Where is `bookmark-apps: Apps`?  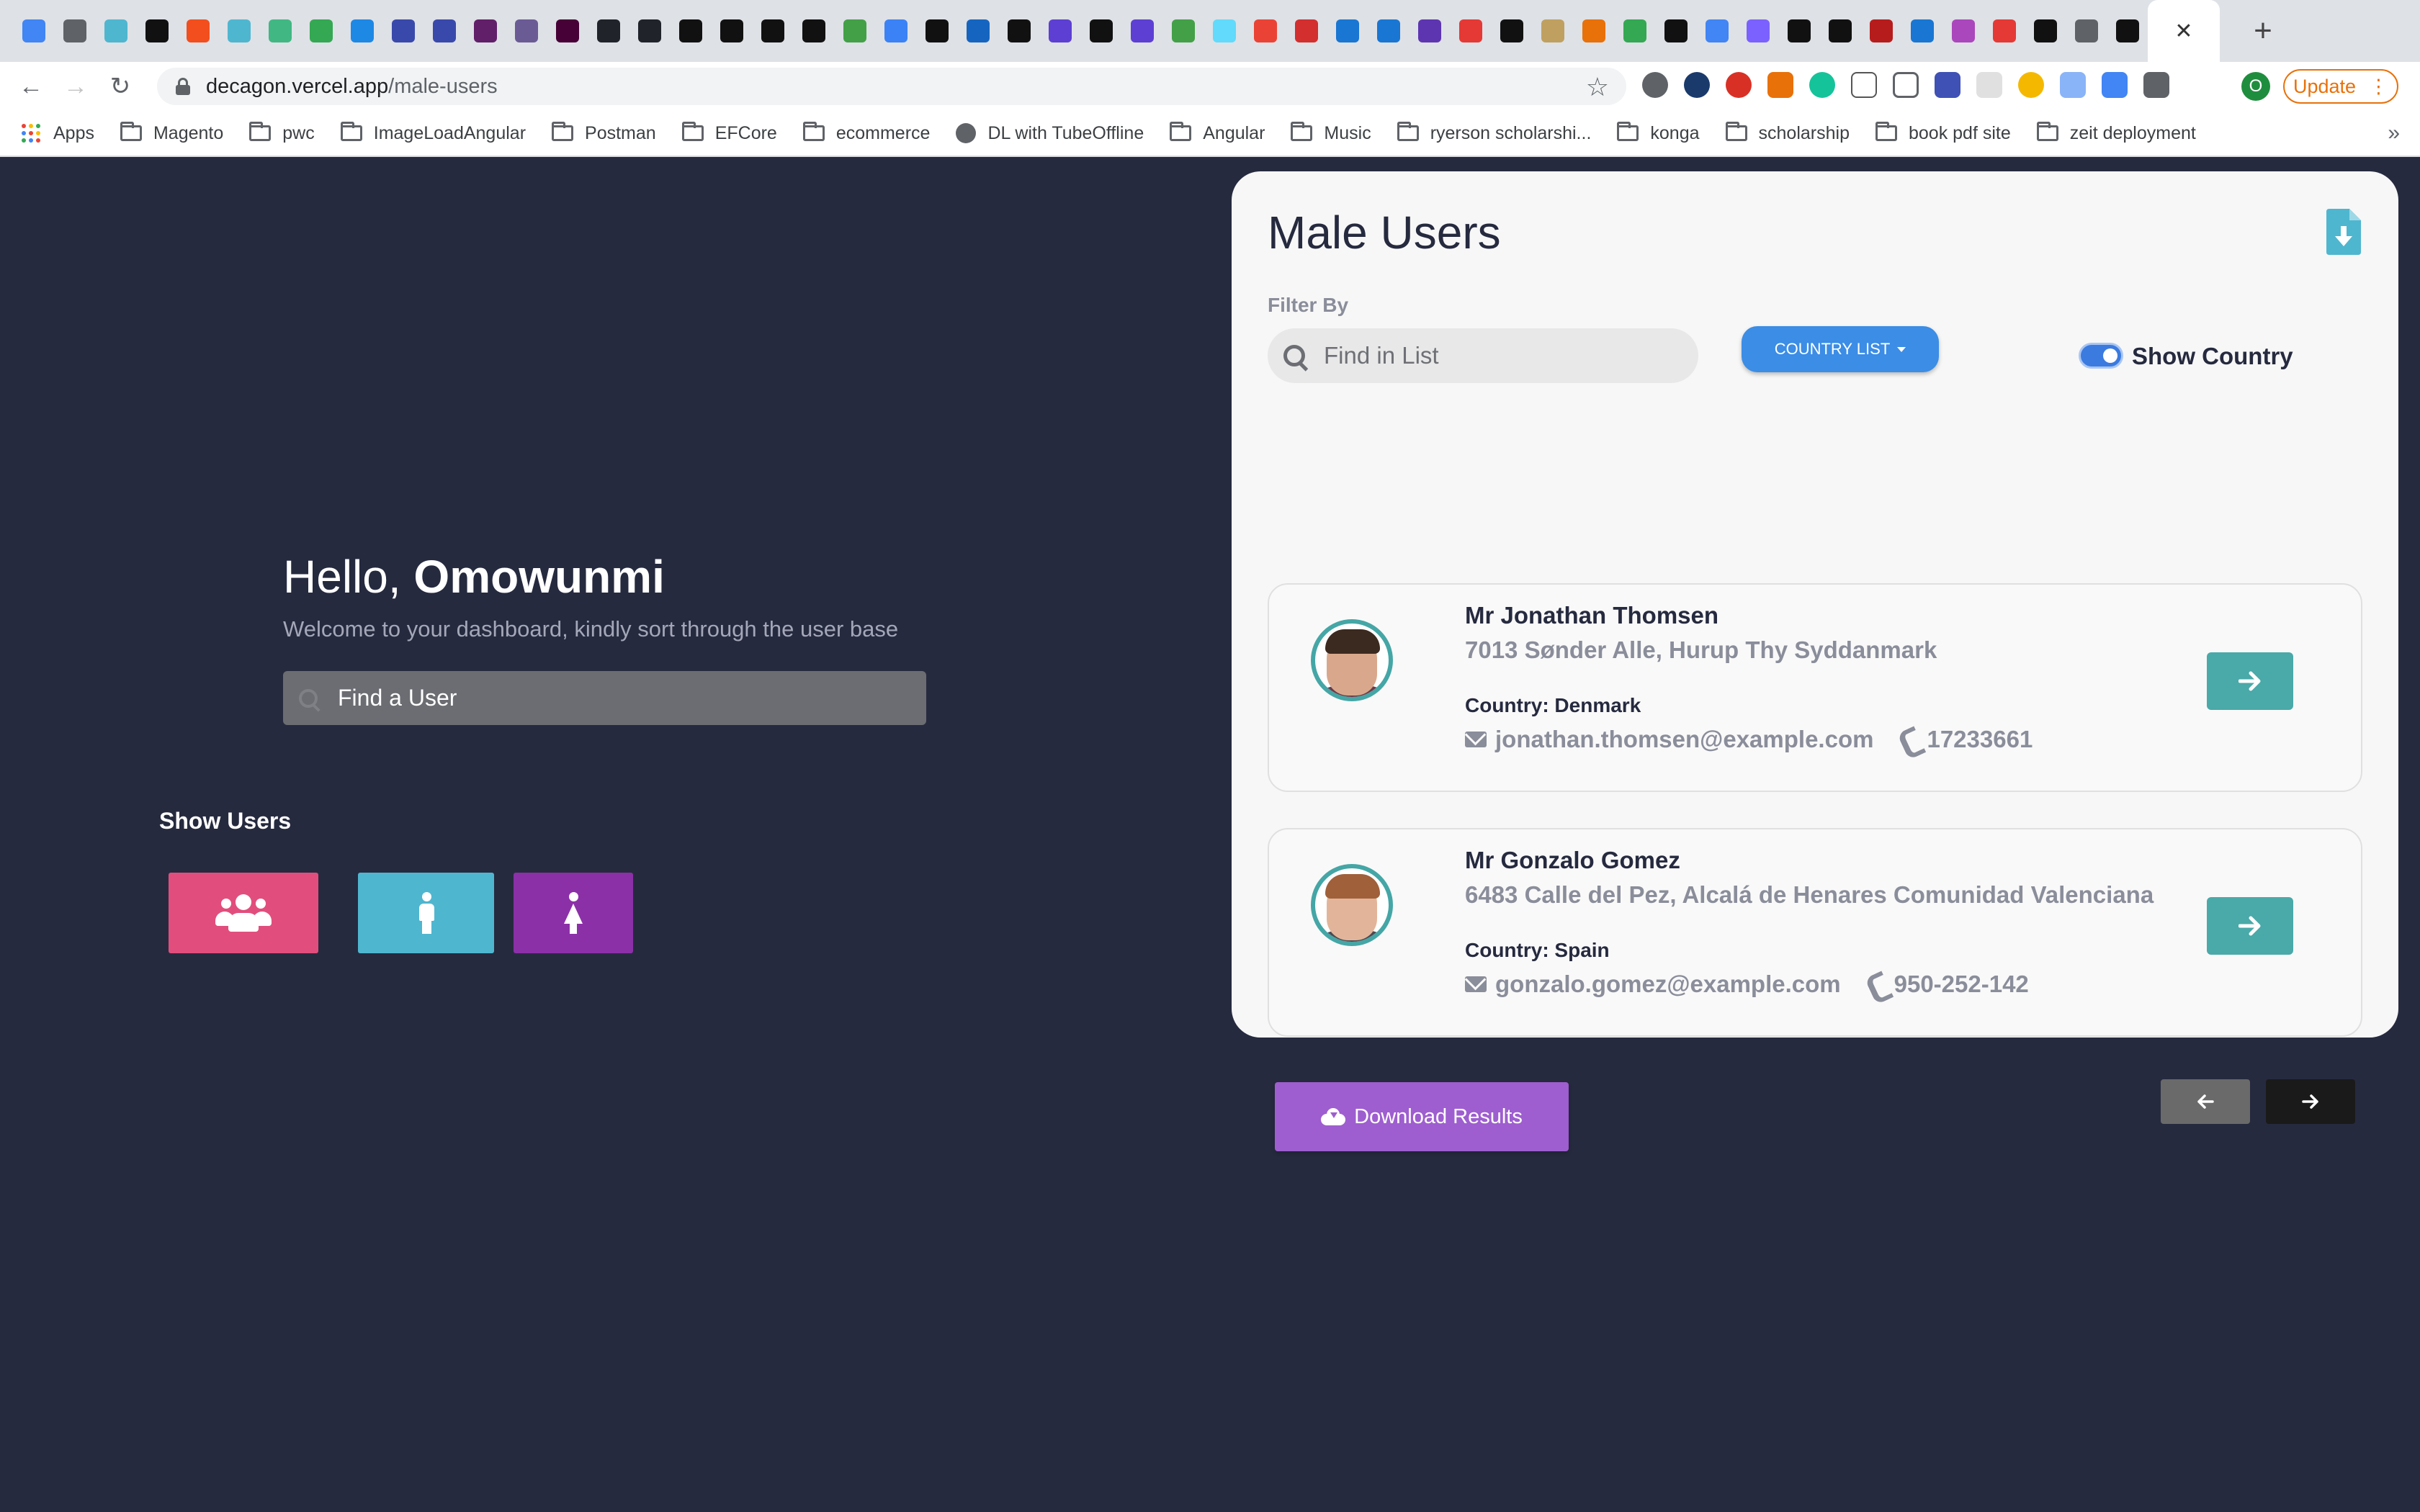
bookmark-apps: Apps is located at coordinates (58, 133).